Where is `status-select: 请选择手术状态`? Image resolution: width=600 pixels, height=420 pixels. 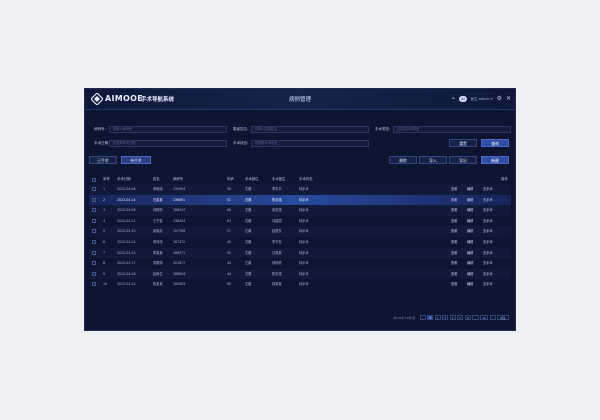
status-select: 请选择手术状态 is located at coordinates (310, 143).